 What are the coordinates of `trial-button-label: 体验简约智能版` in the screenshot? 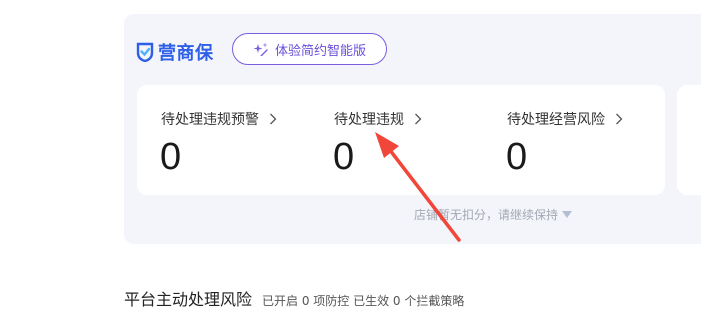 It's located at (320, 51).